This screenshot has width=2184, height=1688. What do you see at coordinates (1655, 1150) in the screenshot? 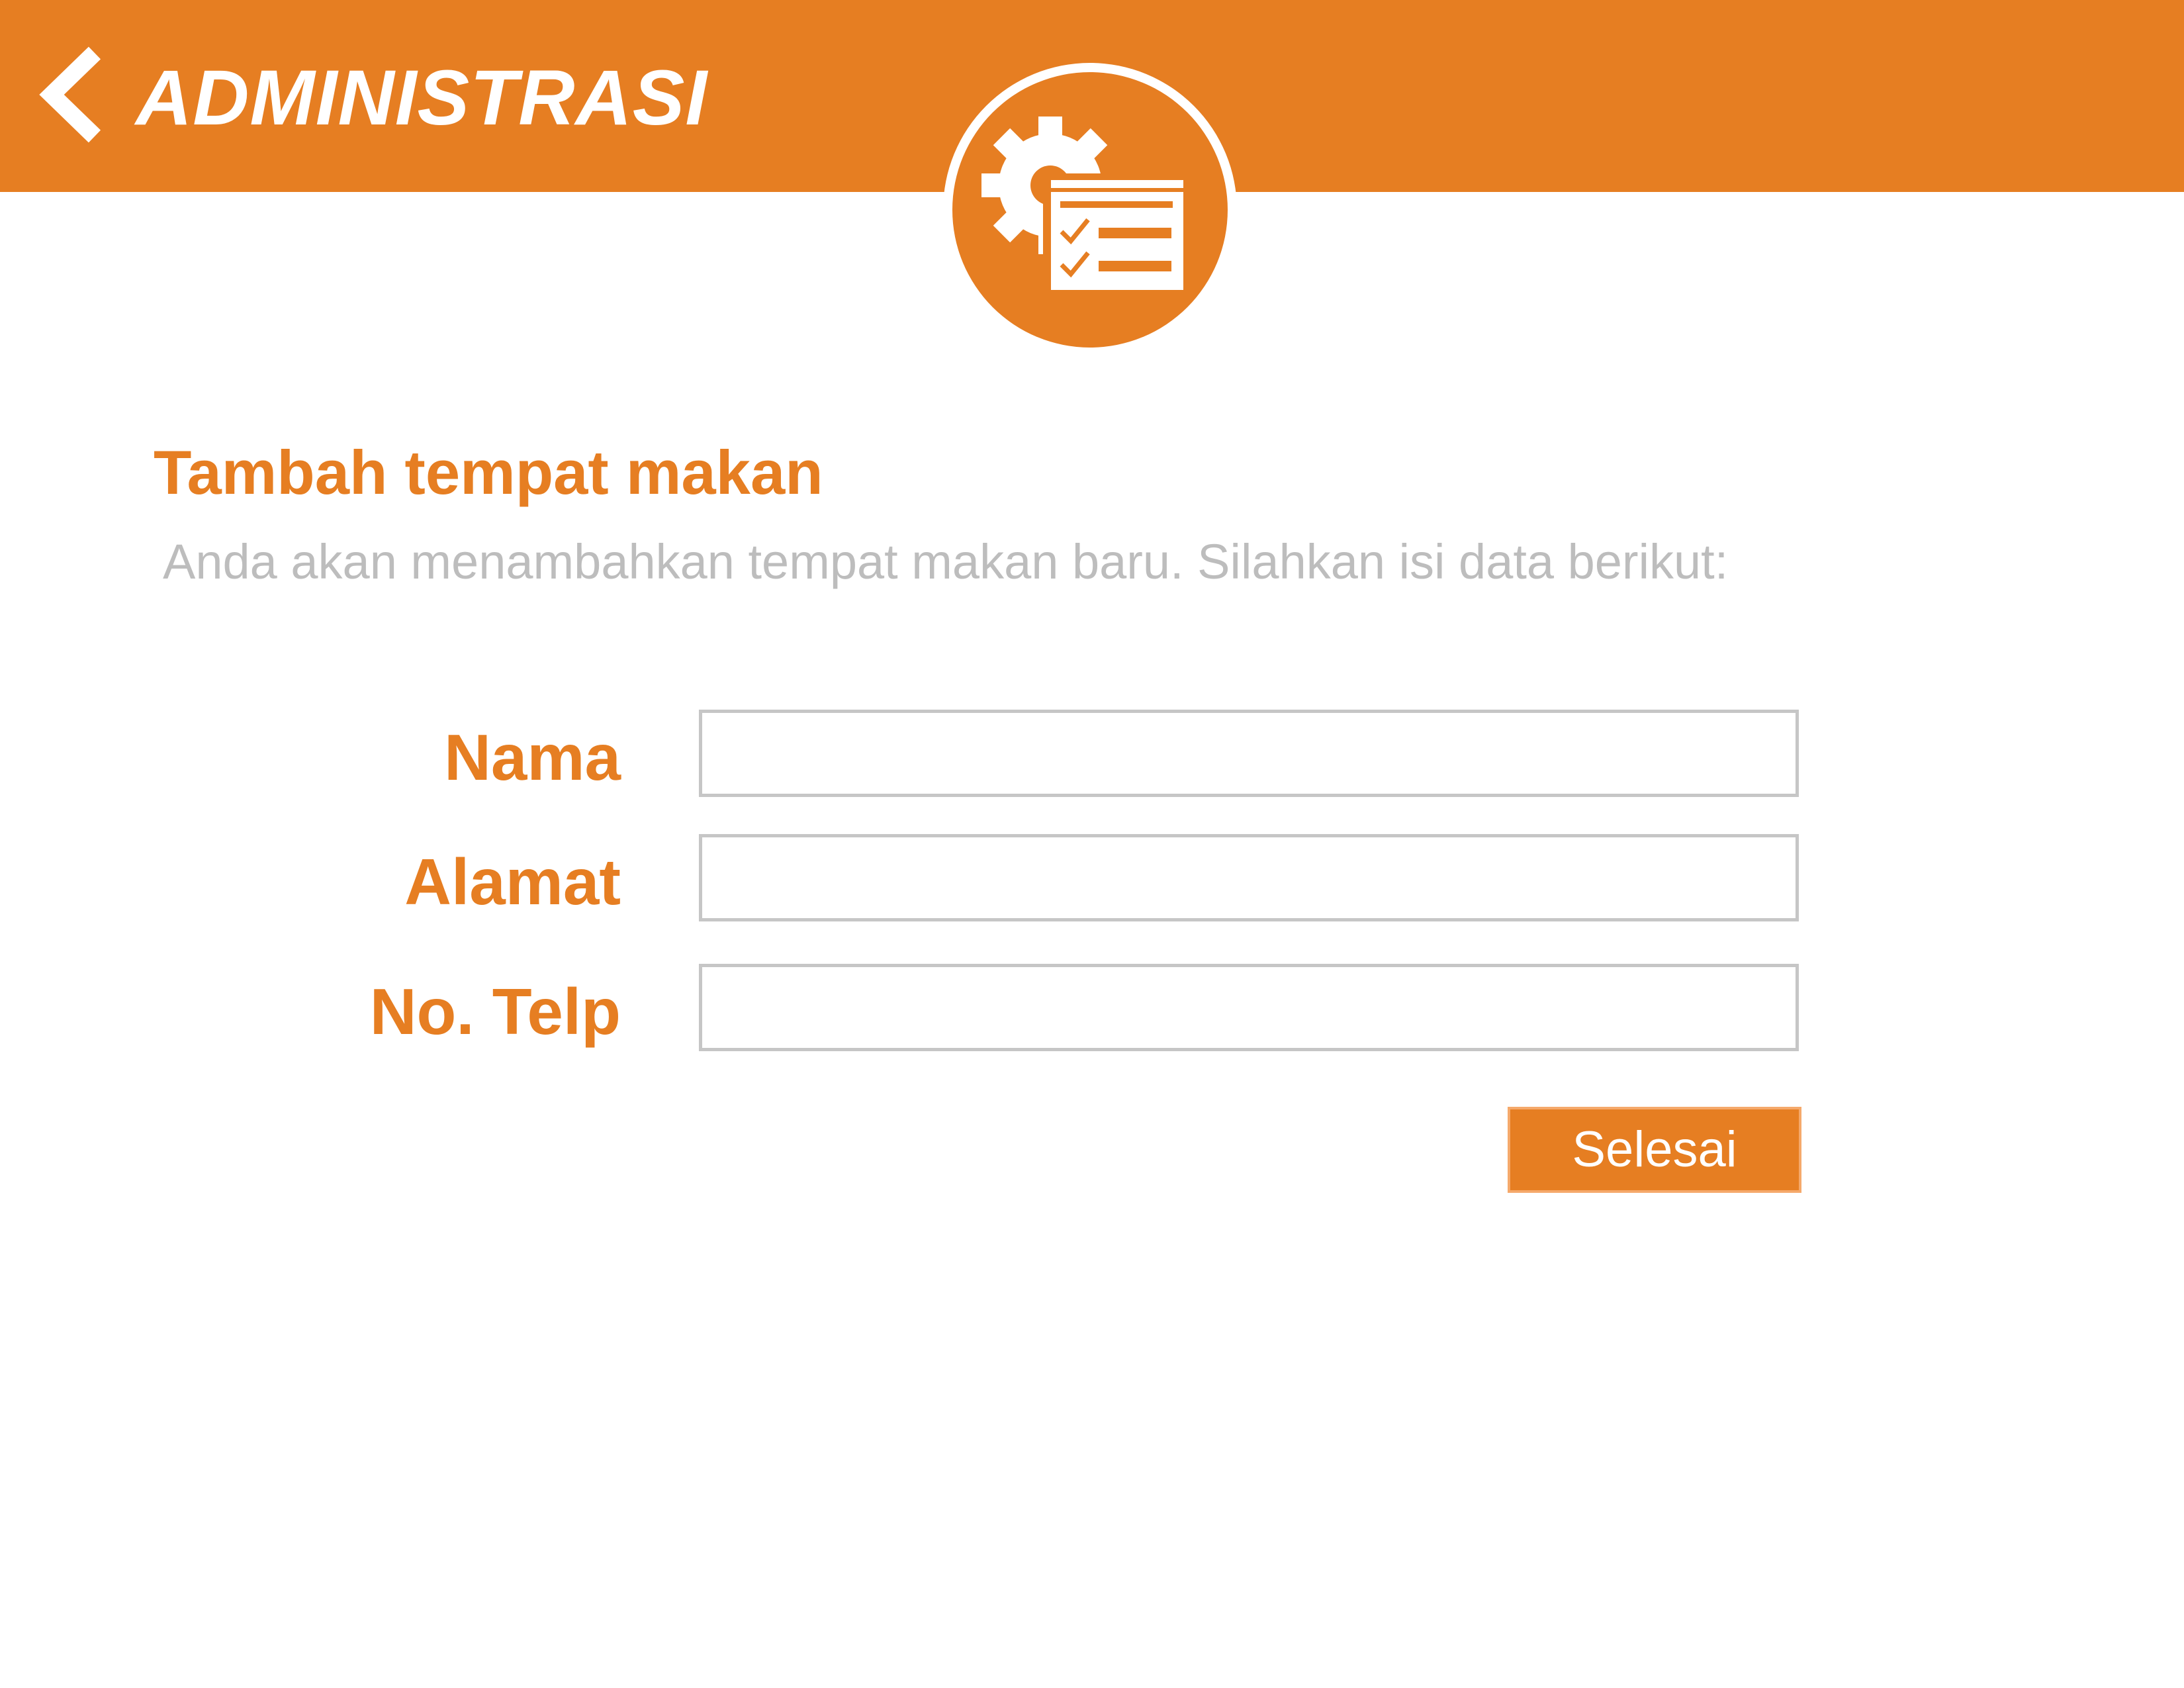
I see `selesai-button: Selesai` at bounding box center [1655, 1150].